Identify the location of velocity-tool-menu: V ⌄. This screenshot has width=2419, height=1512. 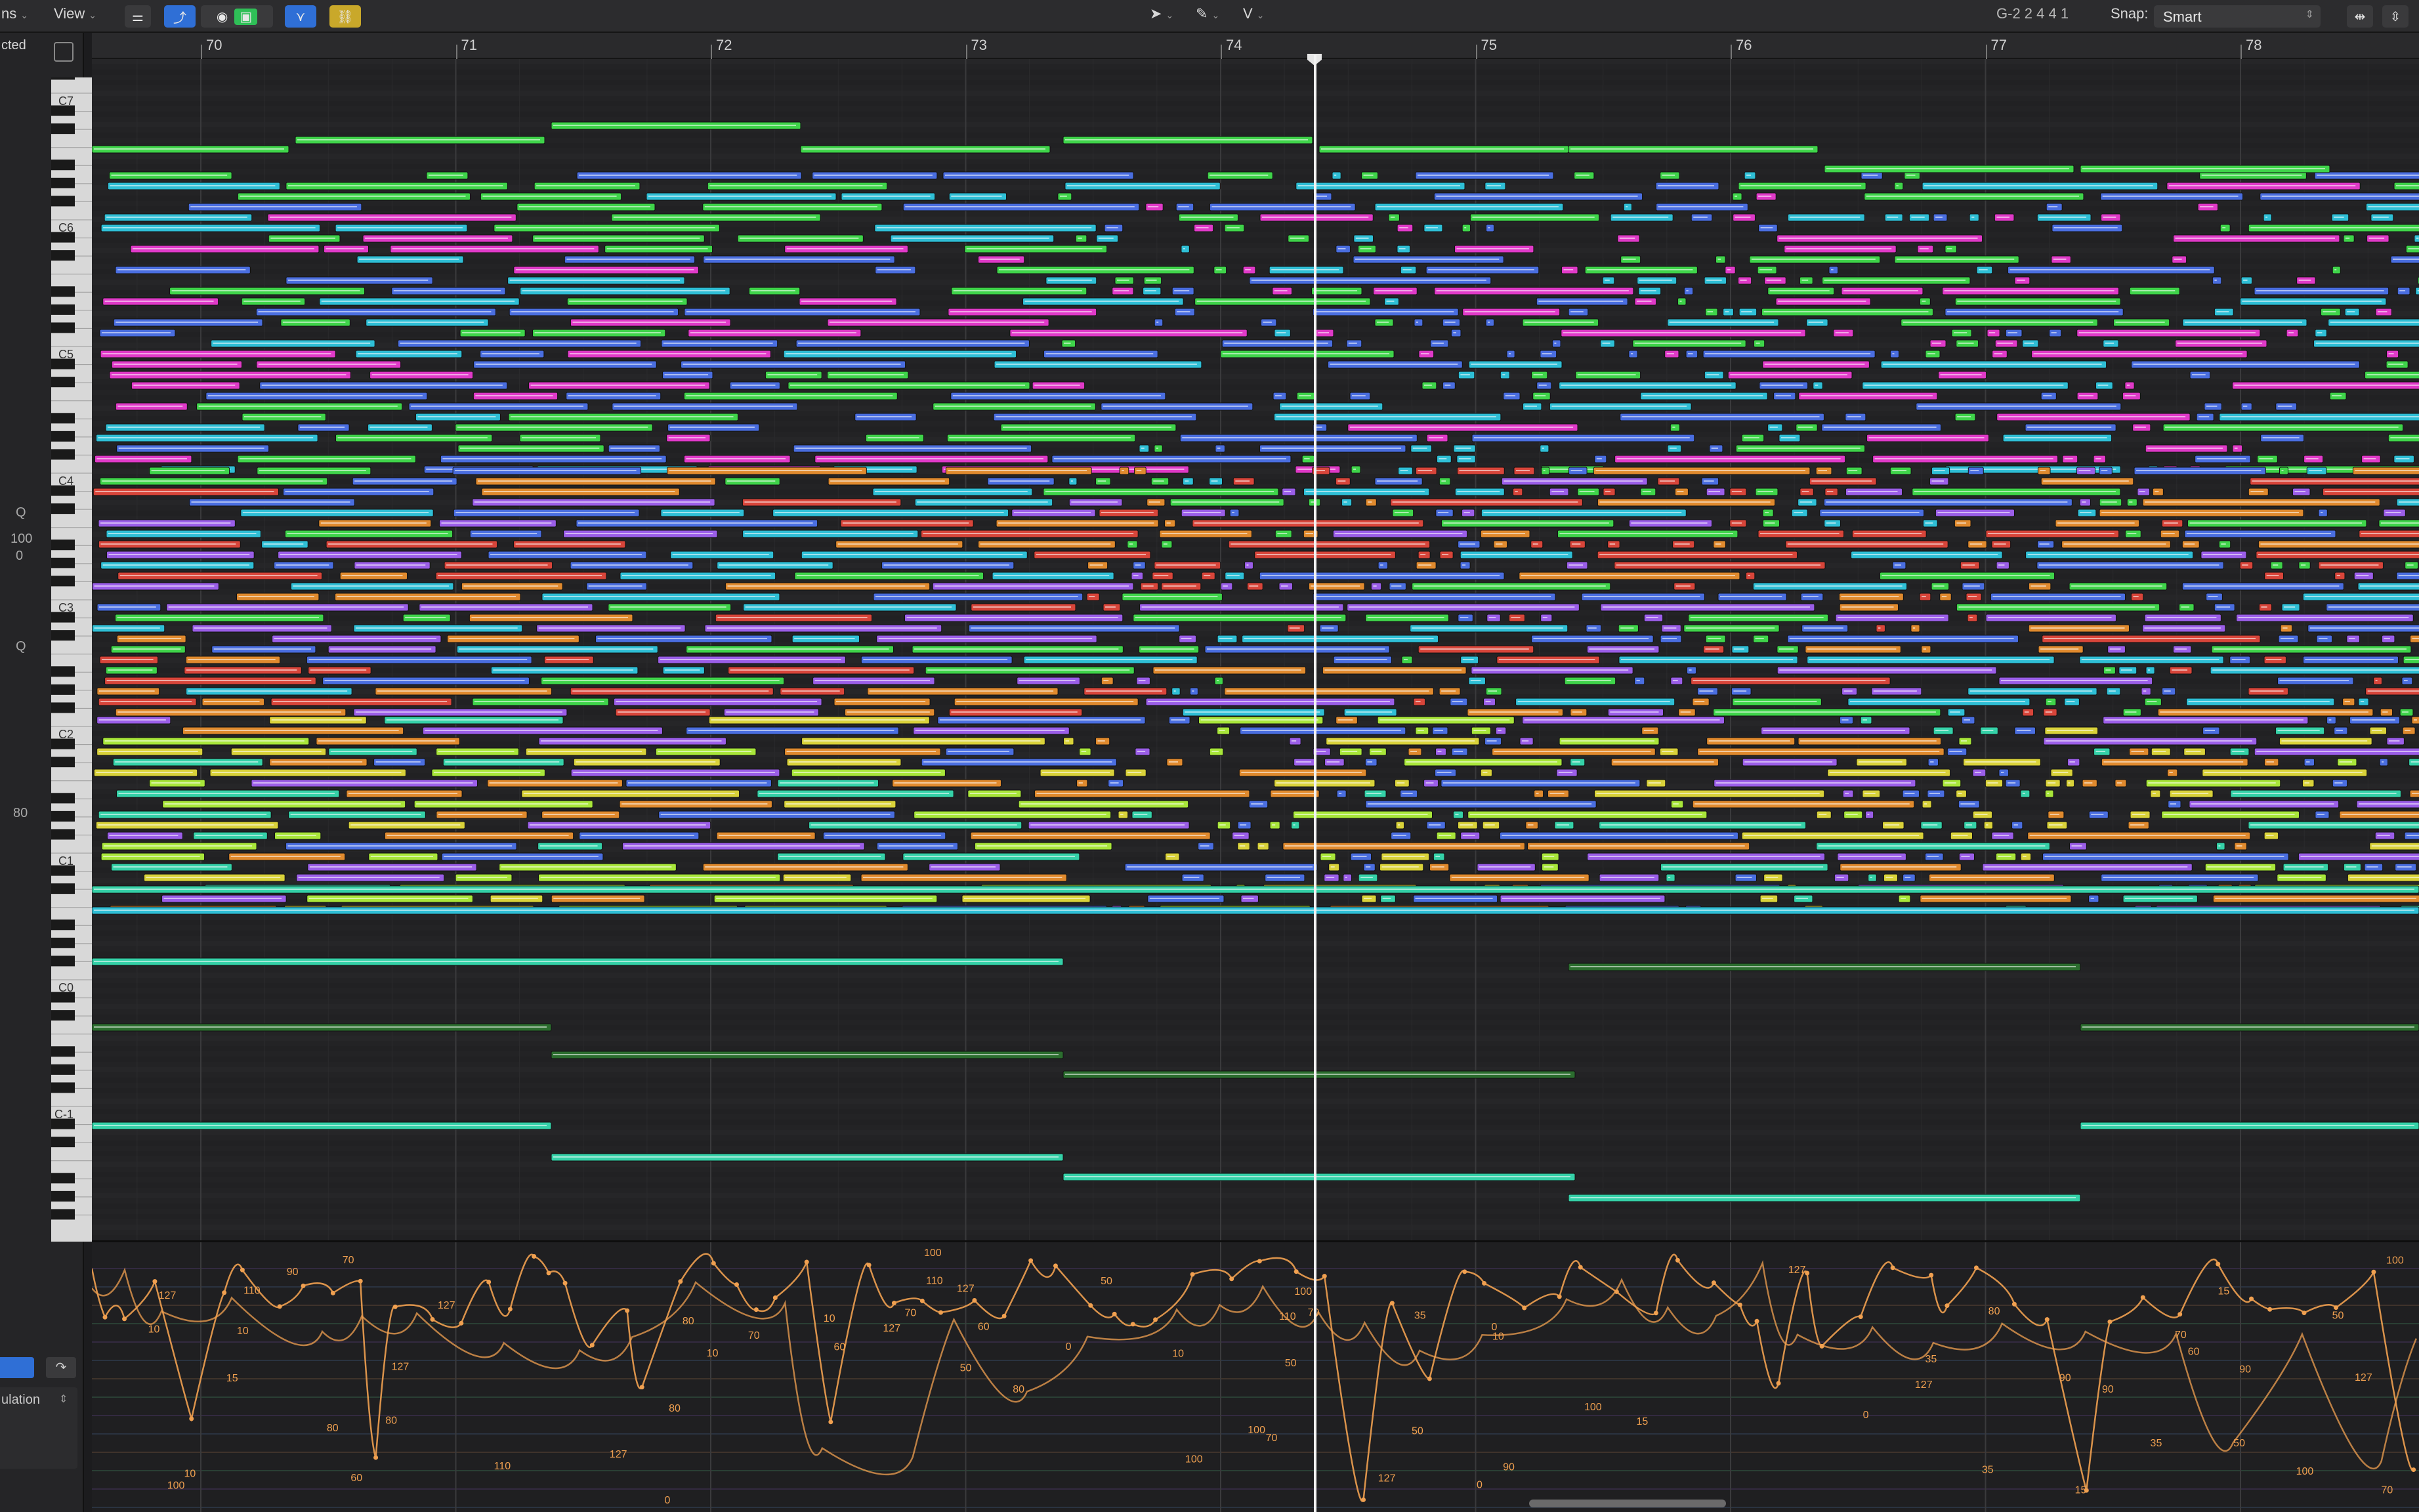
(1253, 13).